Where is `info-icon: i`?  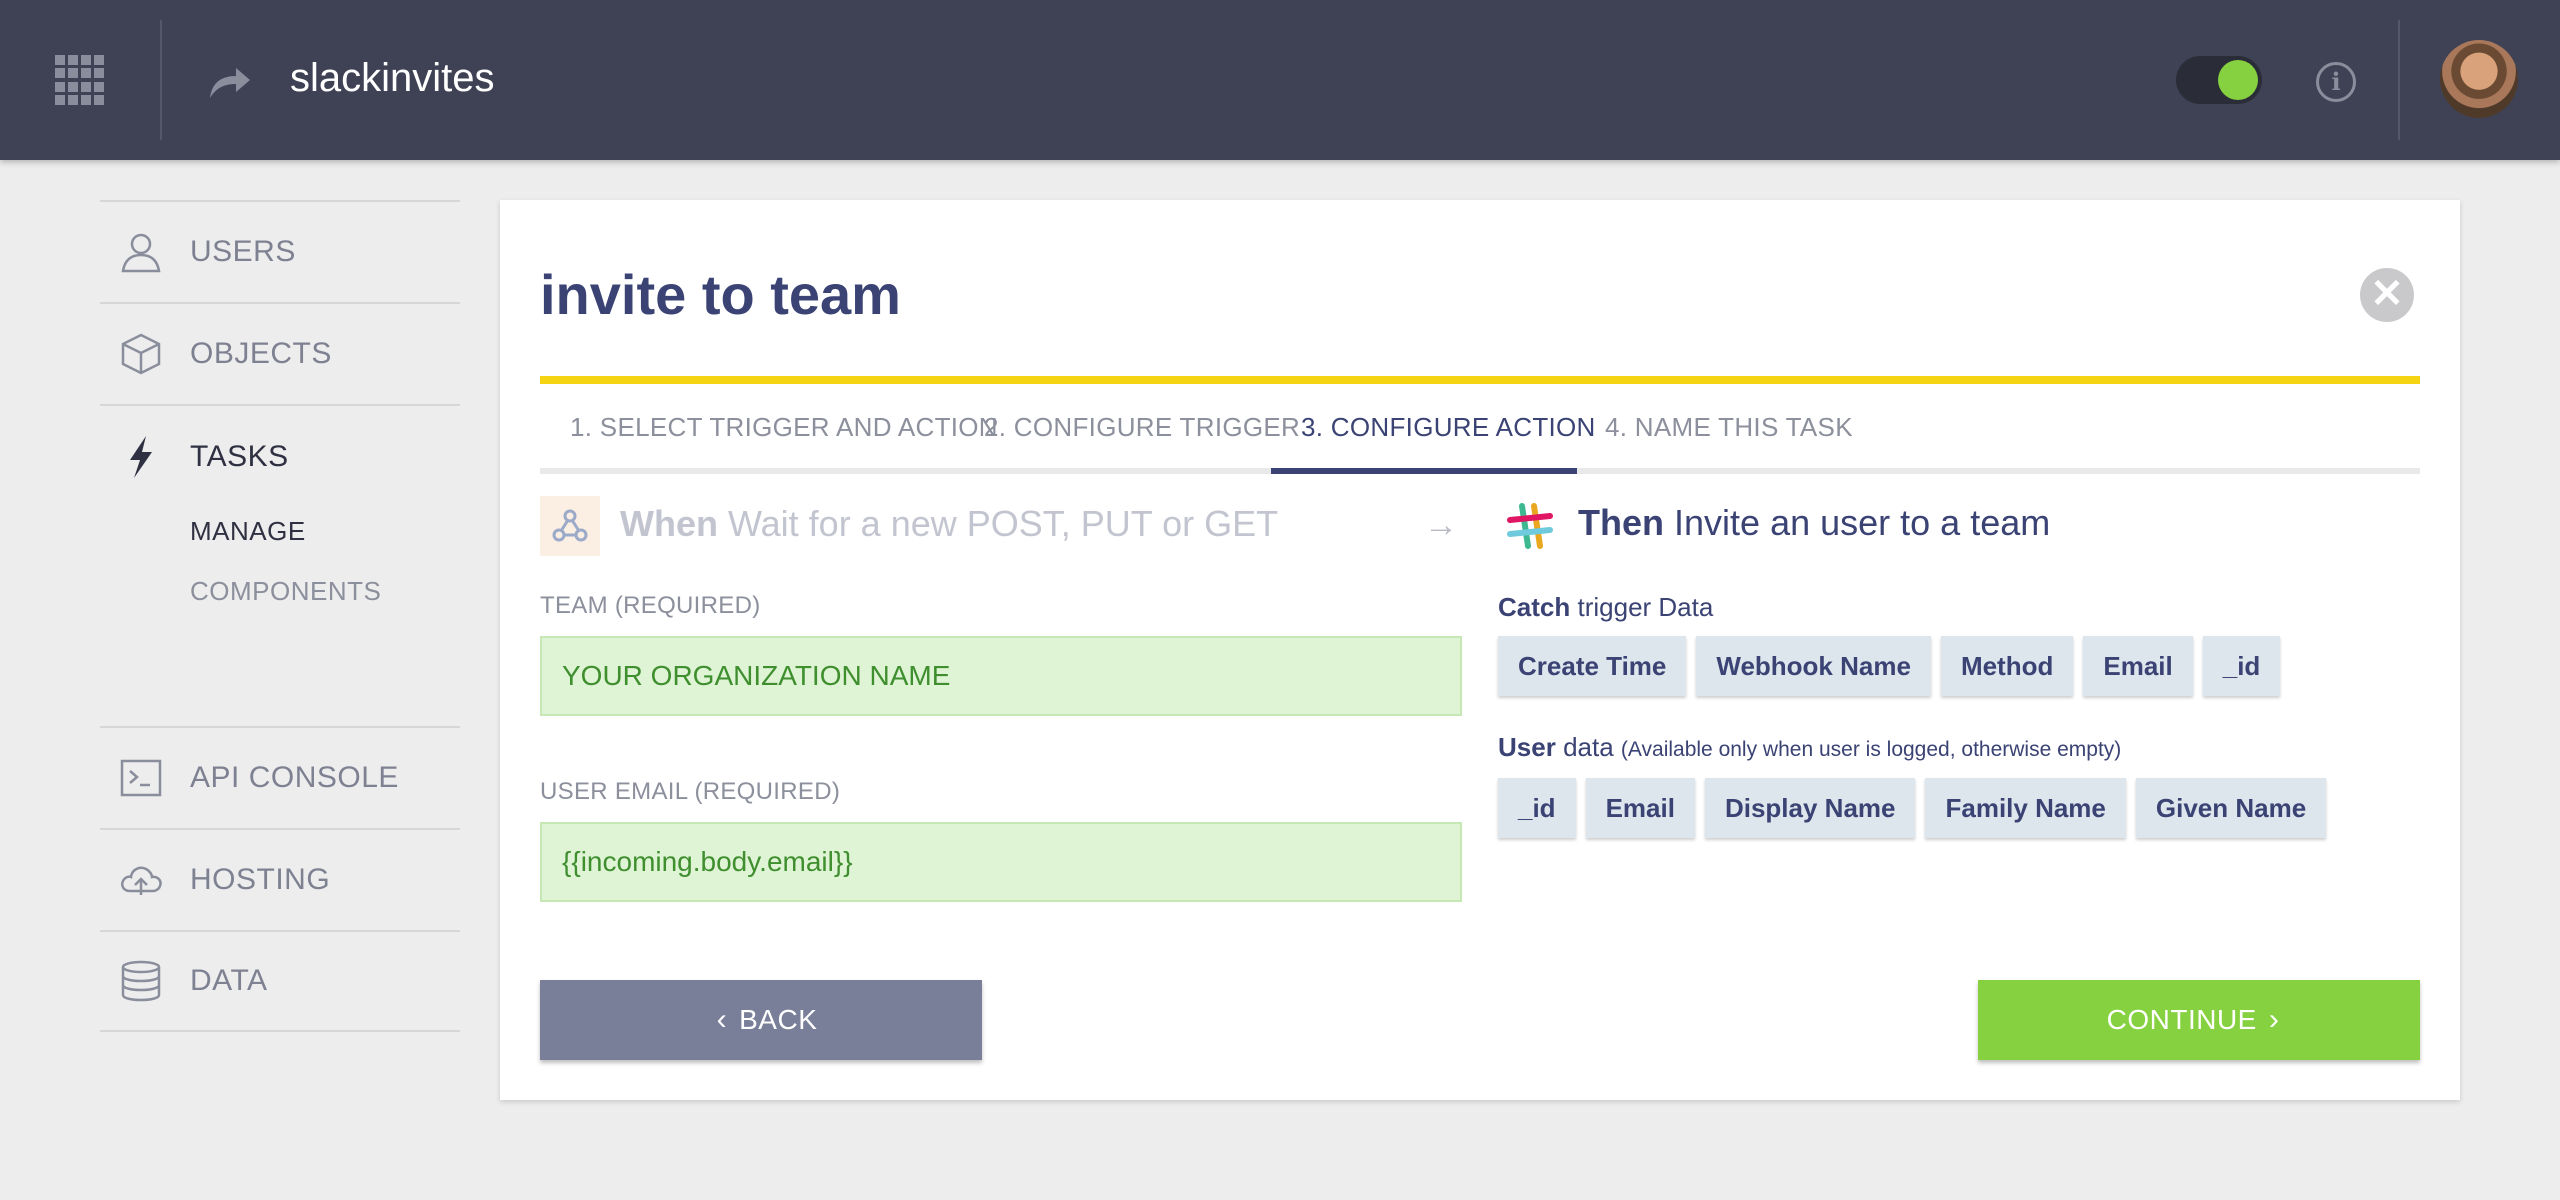
info-icon: i is located at coordinates (2336, 82).